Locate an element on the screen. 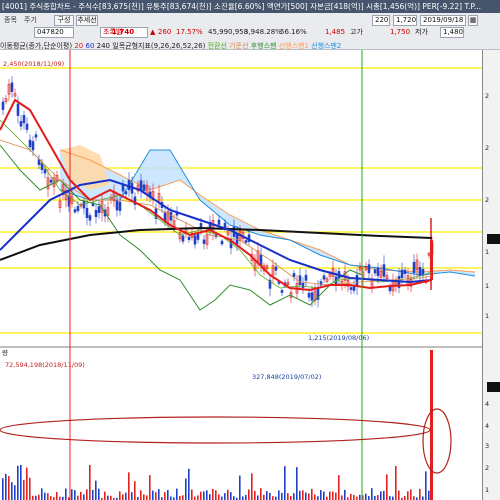  tab-period: 주기 is located at coordinates (30, 20).